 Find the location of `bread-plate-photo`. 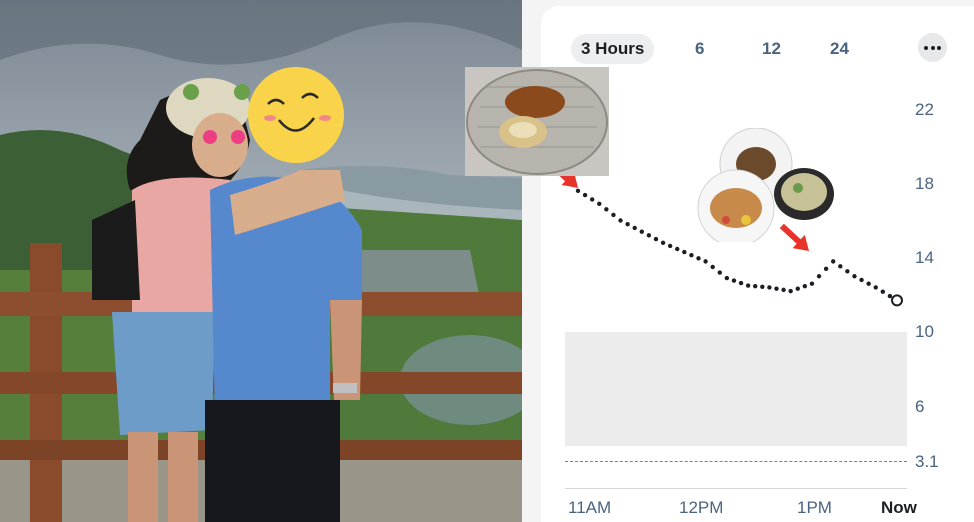

bread-plate-photo is located at coordinates (537, 121).